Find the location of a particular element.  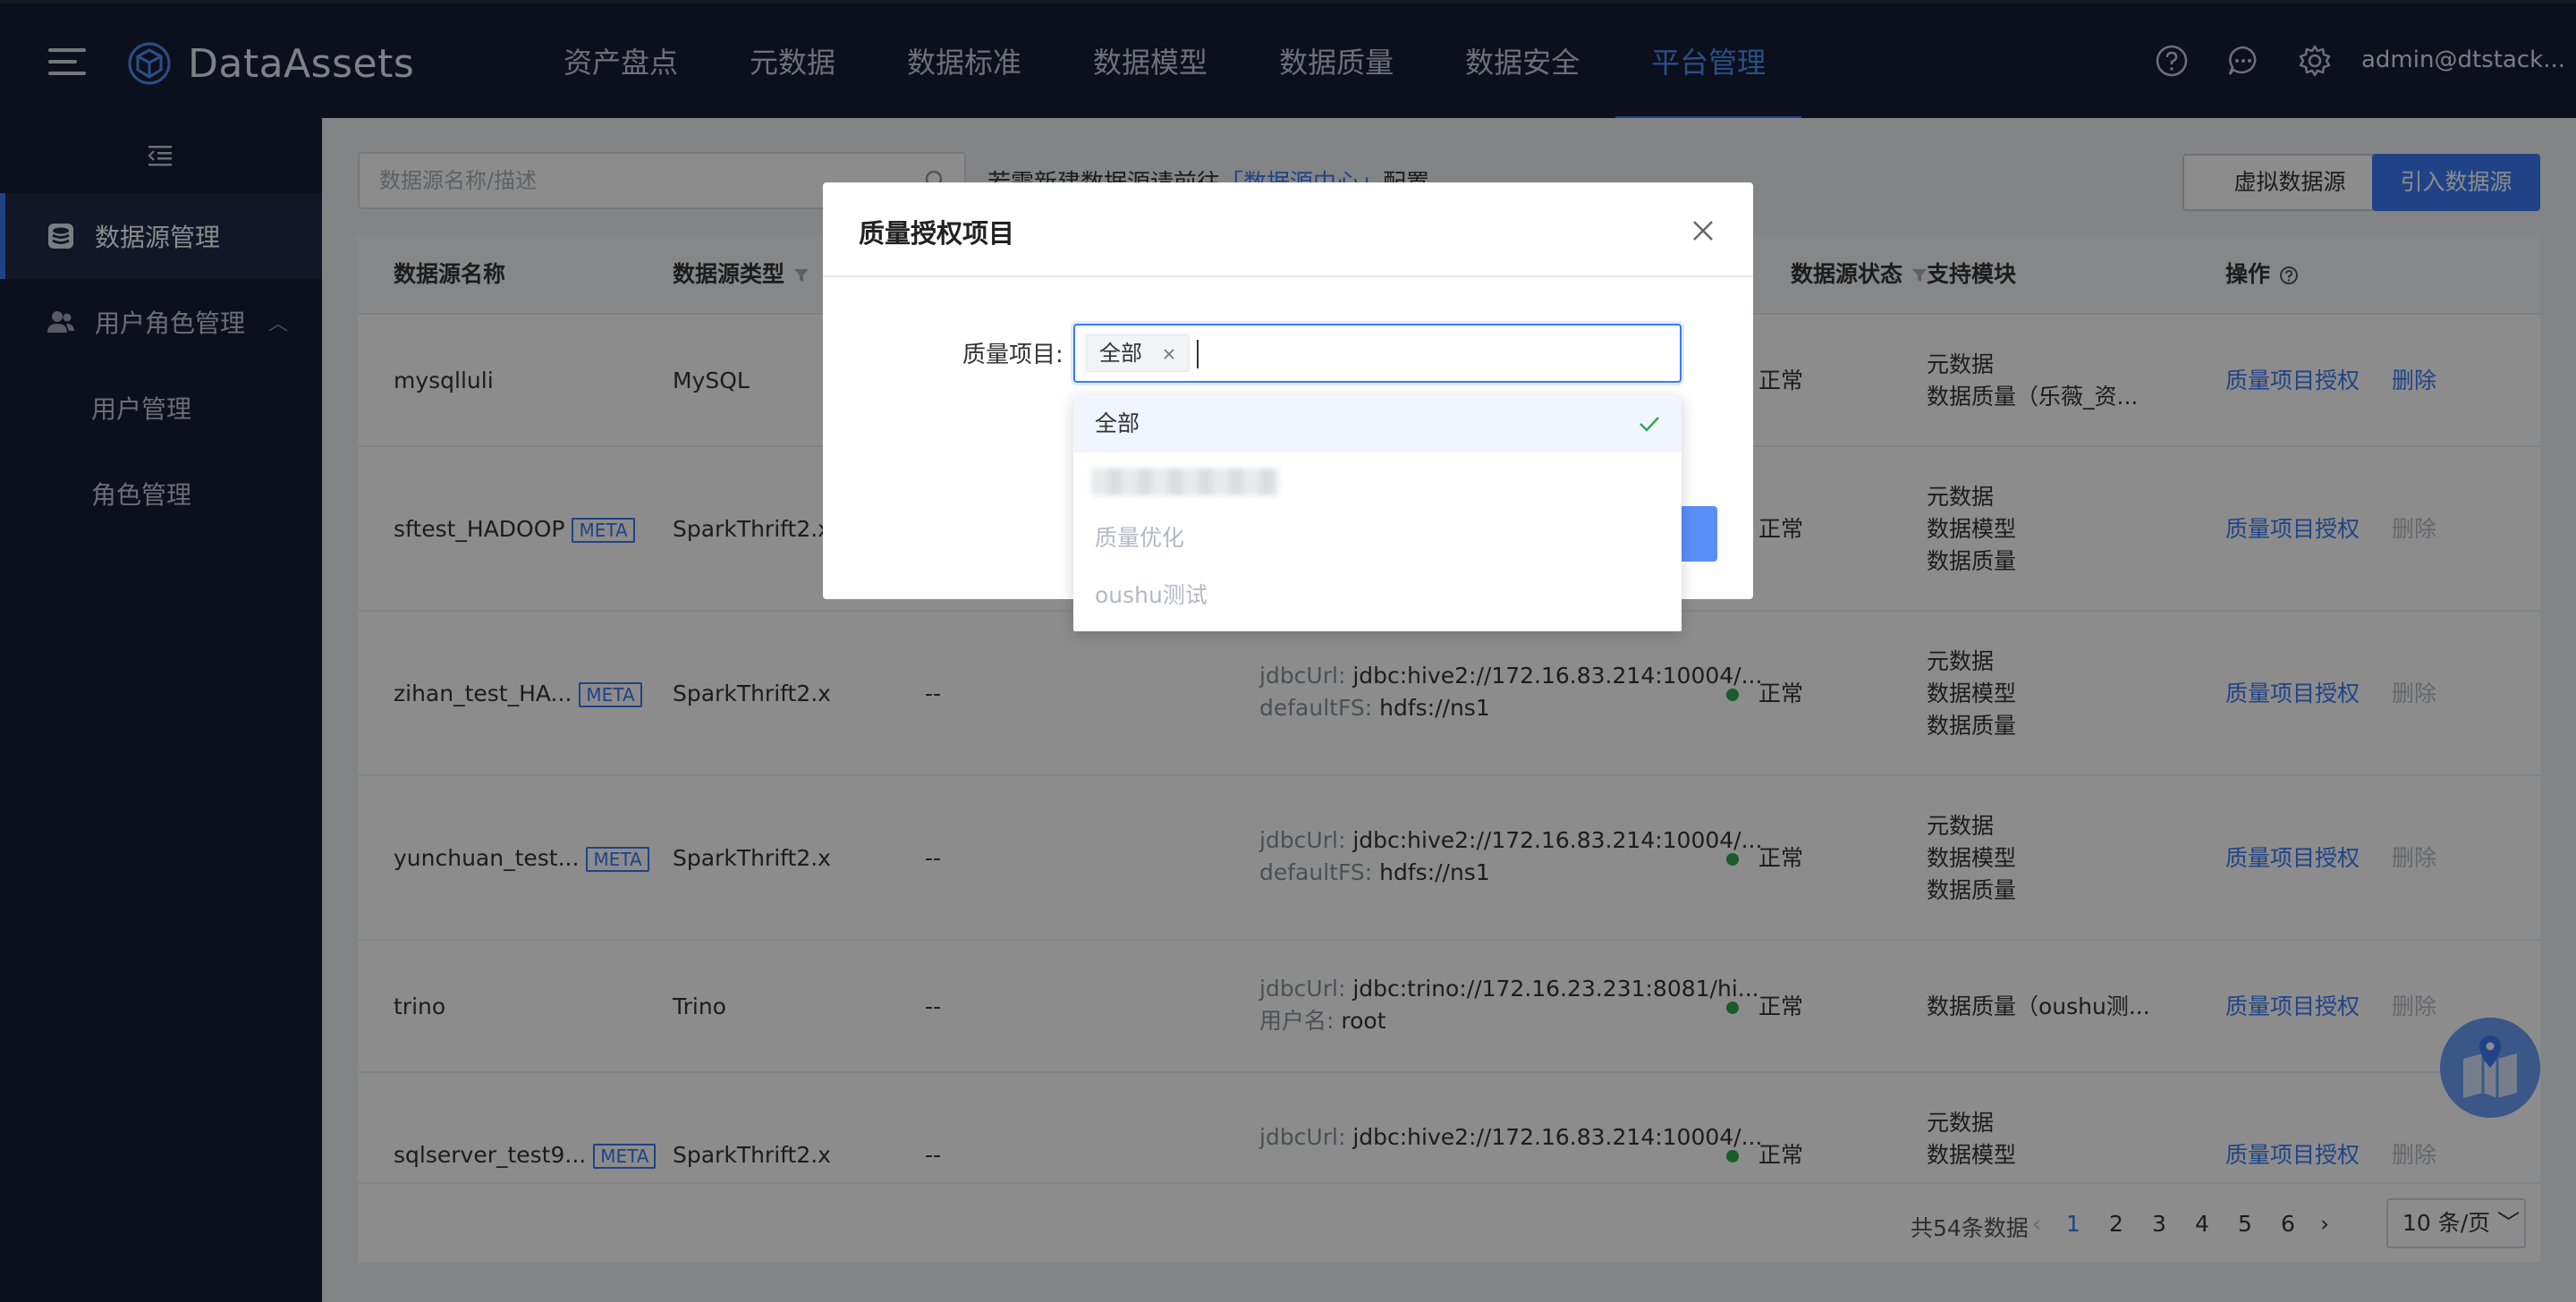

check-icon is located at coordinates (1649, 424).